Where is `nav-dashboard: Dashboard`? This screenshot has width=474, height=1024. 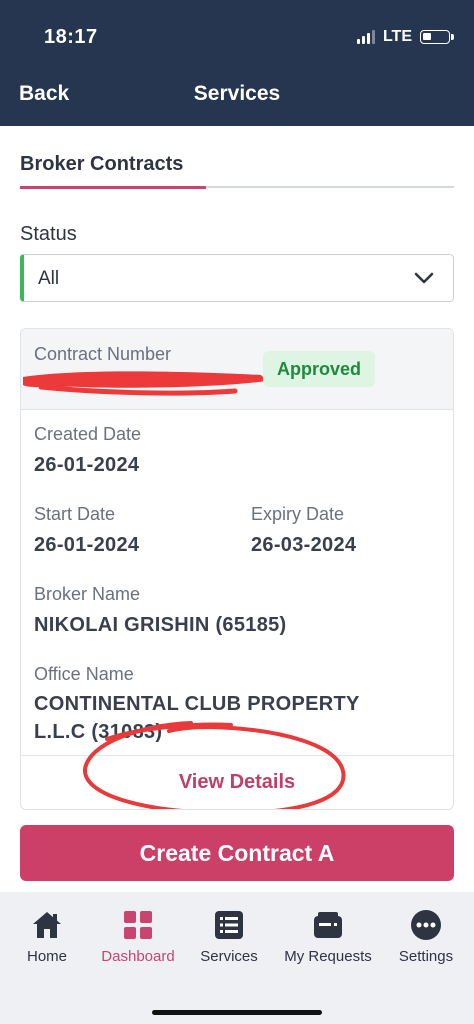 nav-dashboard: Dashboard is located at coordinates (138, 936).